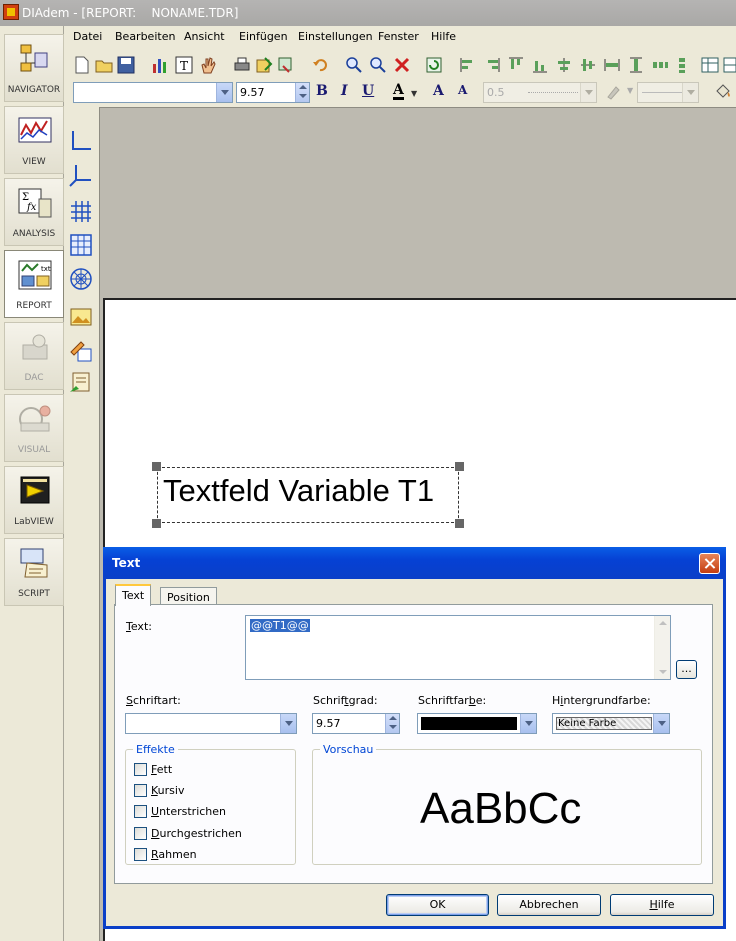  Describe the element at coordinates (140, 790) in the screenshot. I see `italic-checkbox` at that location.